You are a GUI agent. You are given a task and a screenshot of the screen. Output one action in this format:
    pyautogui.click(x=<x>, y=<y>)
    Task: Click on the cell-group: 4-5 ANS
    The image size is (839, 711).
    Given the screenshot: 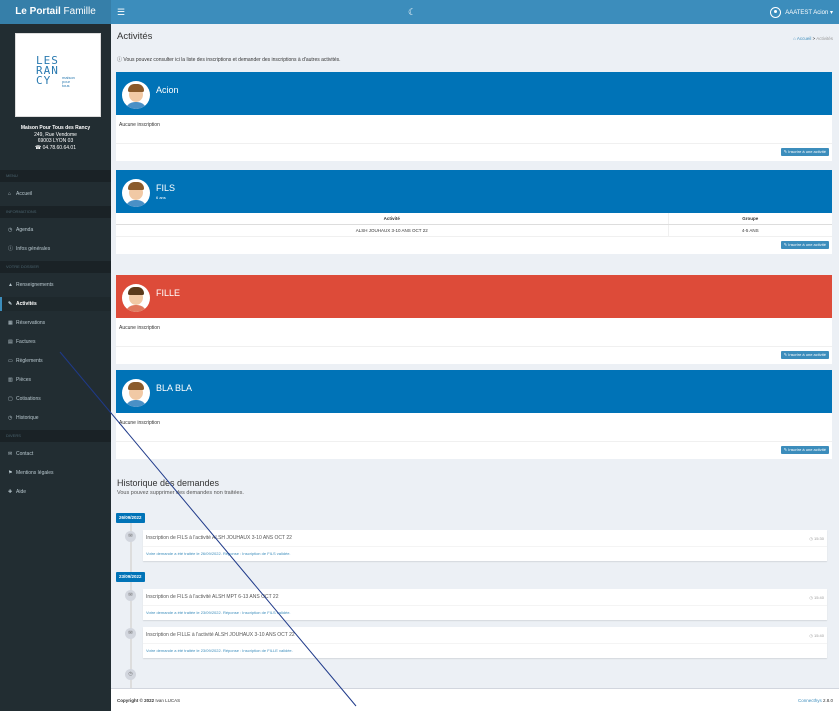 What is the action you would take?
    pyautogui.click(x=750, y=230)
    